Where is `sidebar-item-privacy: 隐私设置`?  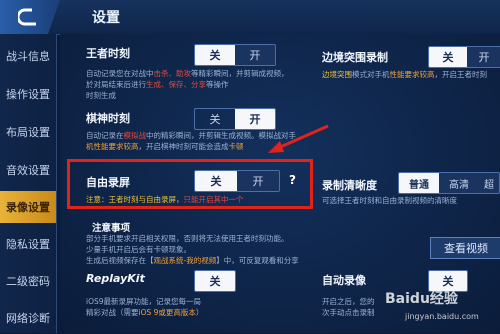
sidebar-item-privacy: 隐私设置 is located at coordinates (28, 244).